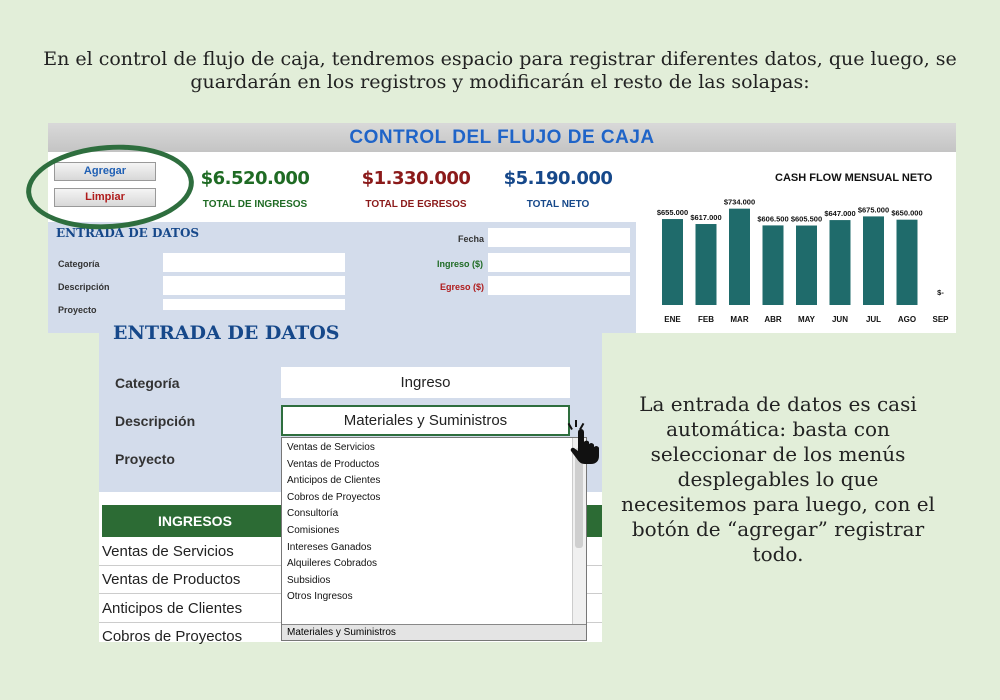 The height and width of the screenshot is (700, 1000). I want to click on fecha-label: Fecha, so click(471, 239).